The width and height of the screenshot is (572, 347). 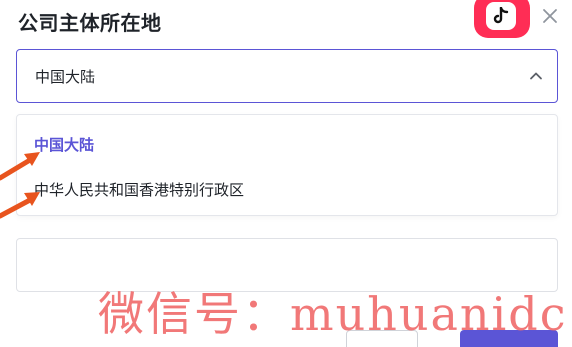 What do you see at coordinates (333, 314) in the screenshot?
I see `watermark: 微信号：muhuanidc` at bounding box center [333, 314].